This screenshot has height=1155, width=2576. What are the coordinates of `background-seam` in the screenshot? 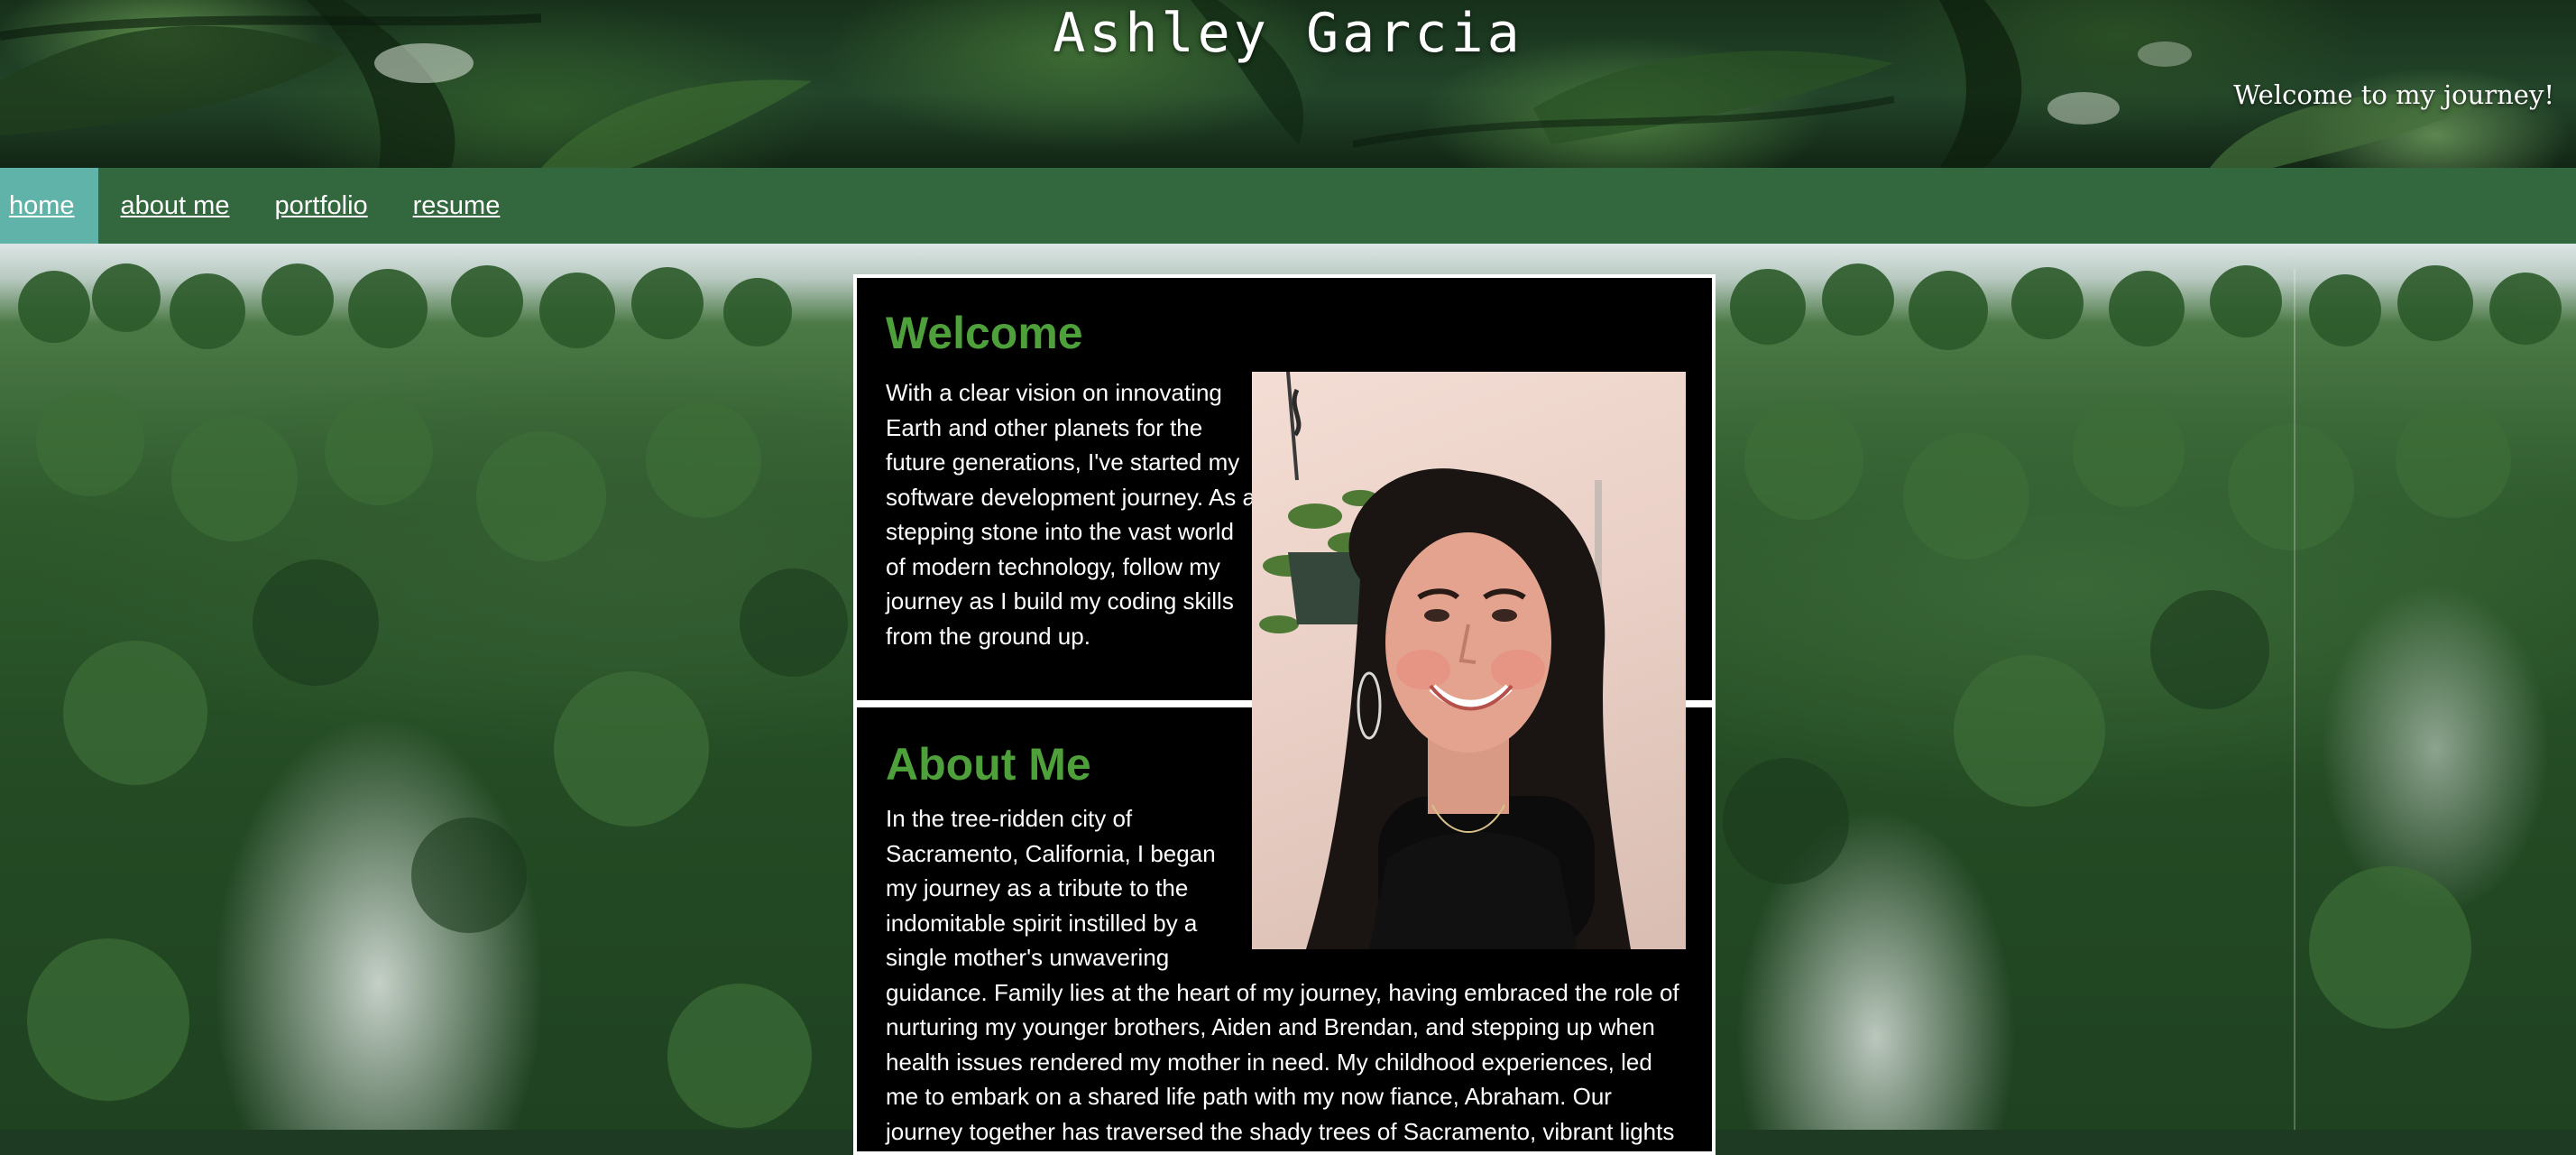 It's located at (2294, 699).